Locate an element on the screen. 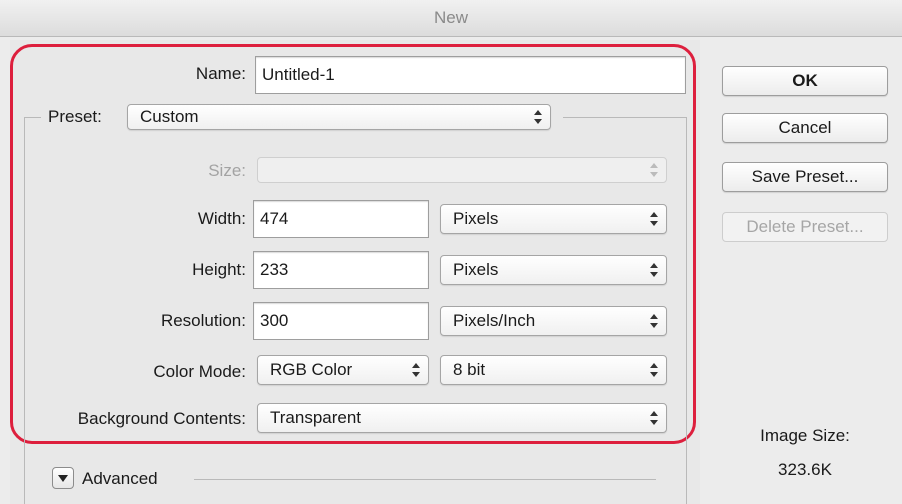 The width and height of the screenshot is (902, 504). advanced-label: Advanced is located at coordinates (120, 478).